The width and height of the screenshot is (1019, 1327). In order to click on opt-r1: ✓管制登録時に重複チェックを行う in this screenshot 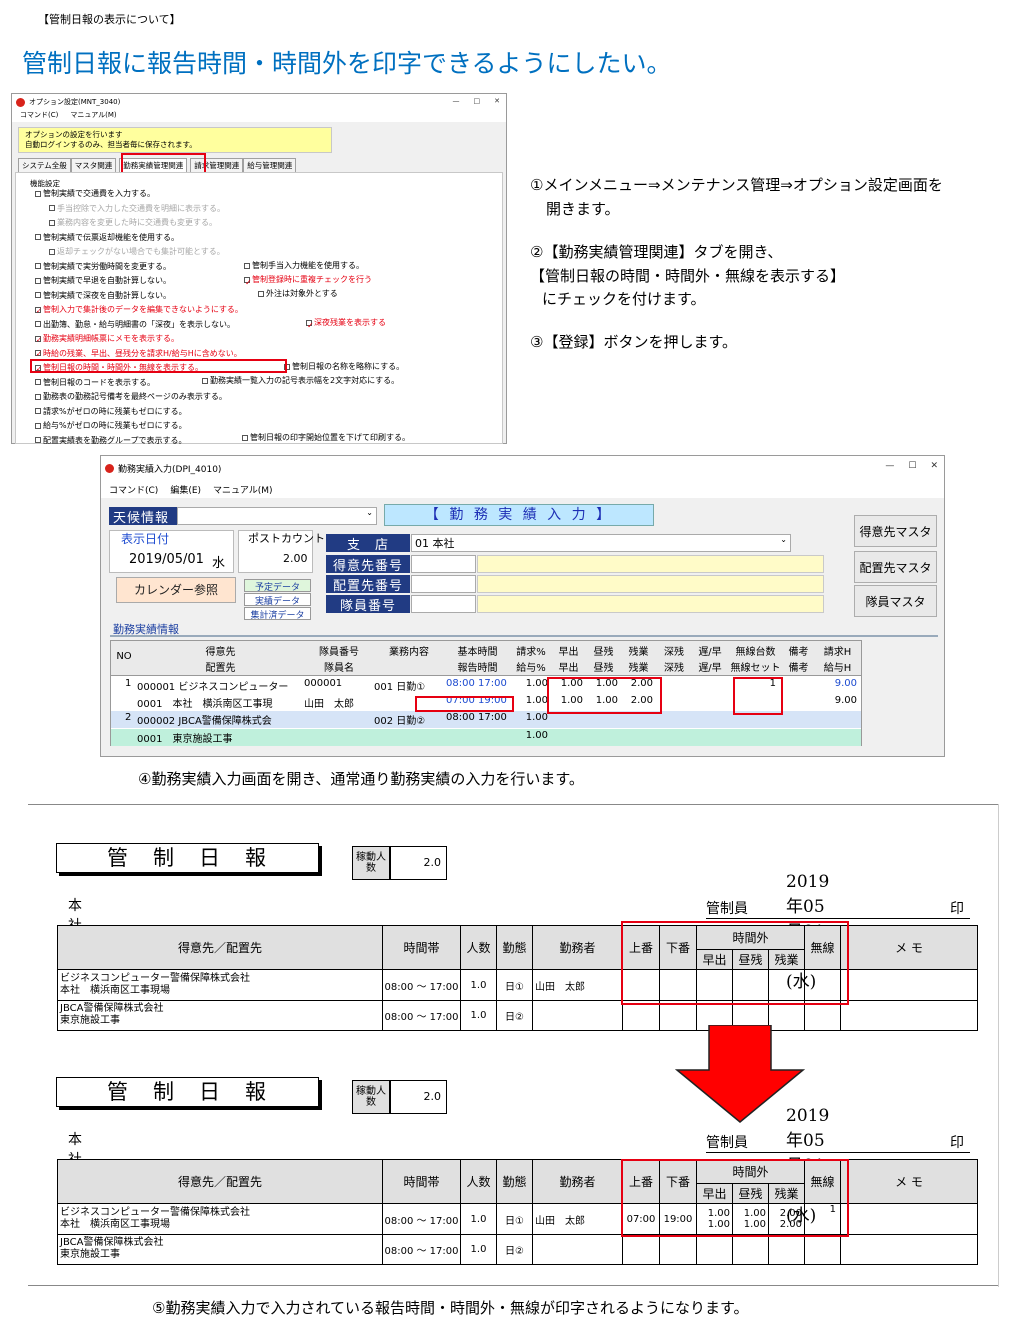, I will do `click(308, 280)`.